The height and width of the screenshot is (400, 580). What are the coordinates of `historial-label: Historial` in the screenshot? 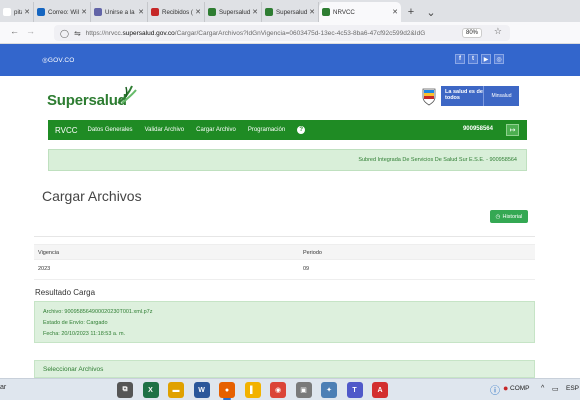 It's located at (512, 216).